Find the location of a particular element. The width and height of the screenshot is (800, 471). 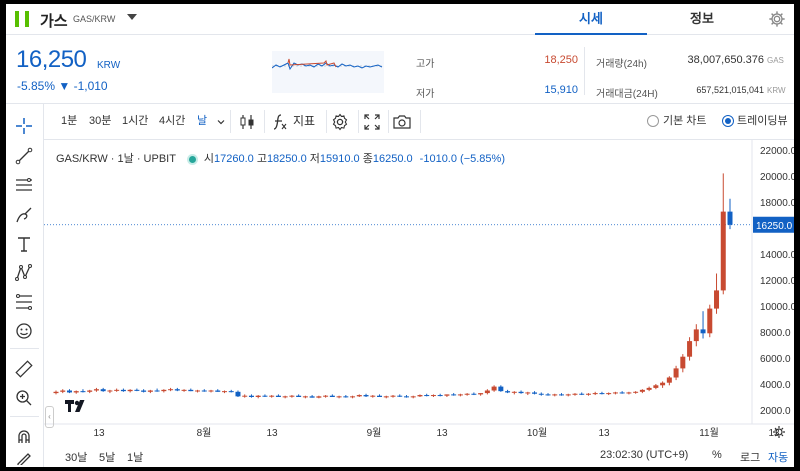

volume-unit: GAS is located at coordinates (775, 60).